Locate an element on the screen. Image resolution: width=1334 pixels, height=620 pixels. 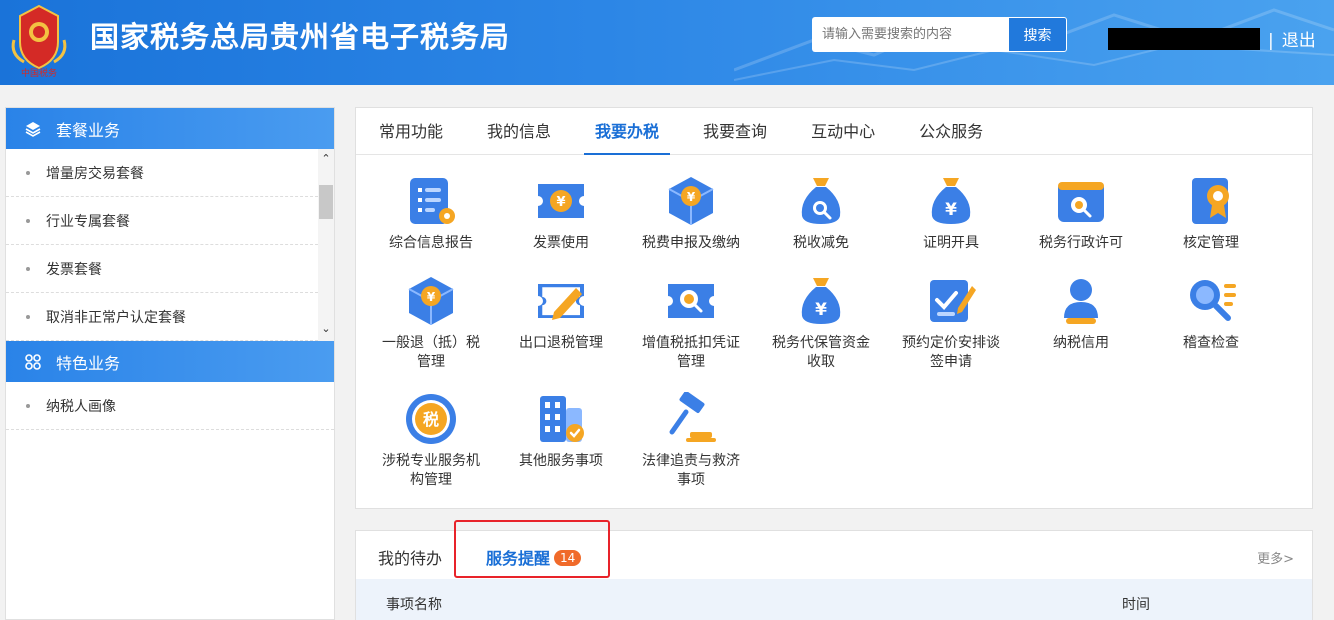
service-label: 税收减免 is located at coordinates (821, 243).